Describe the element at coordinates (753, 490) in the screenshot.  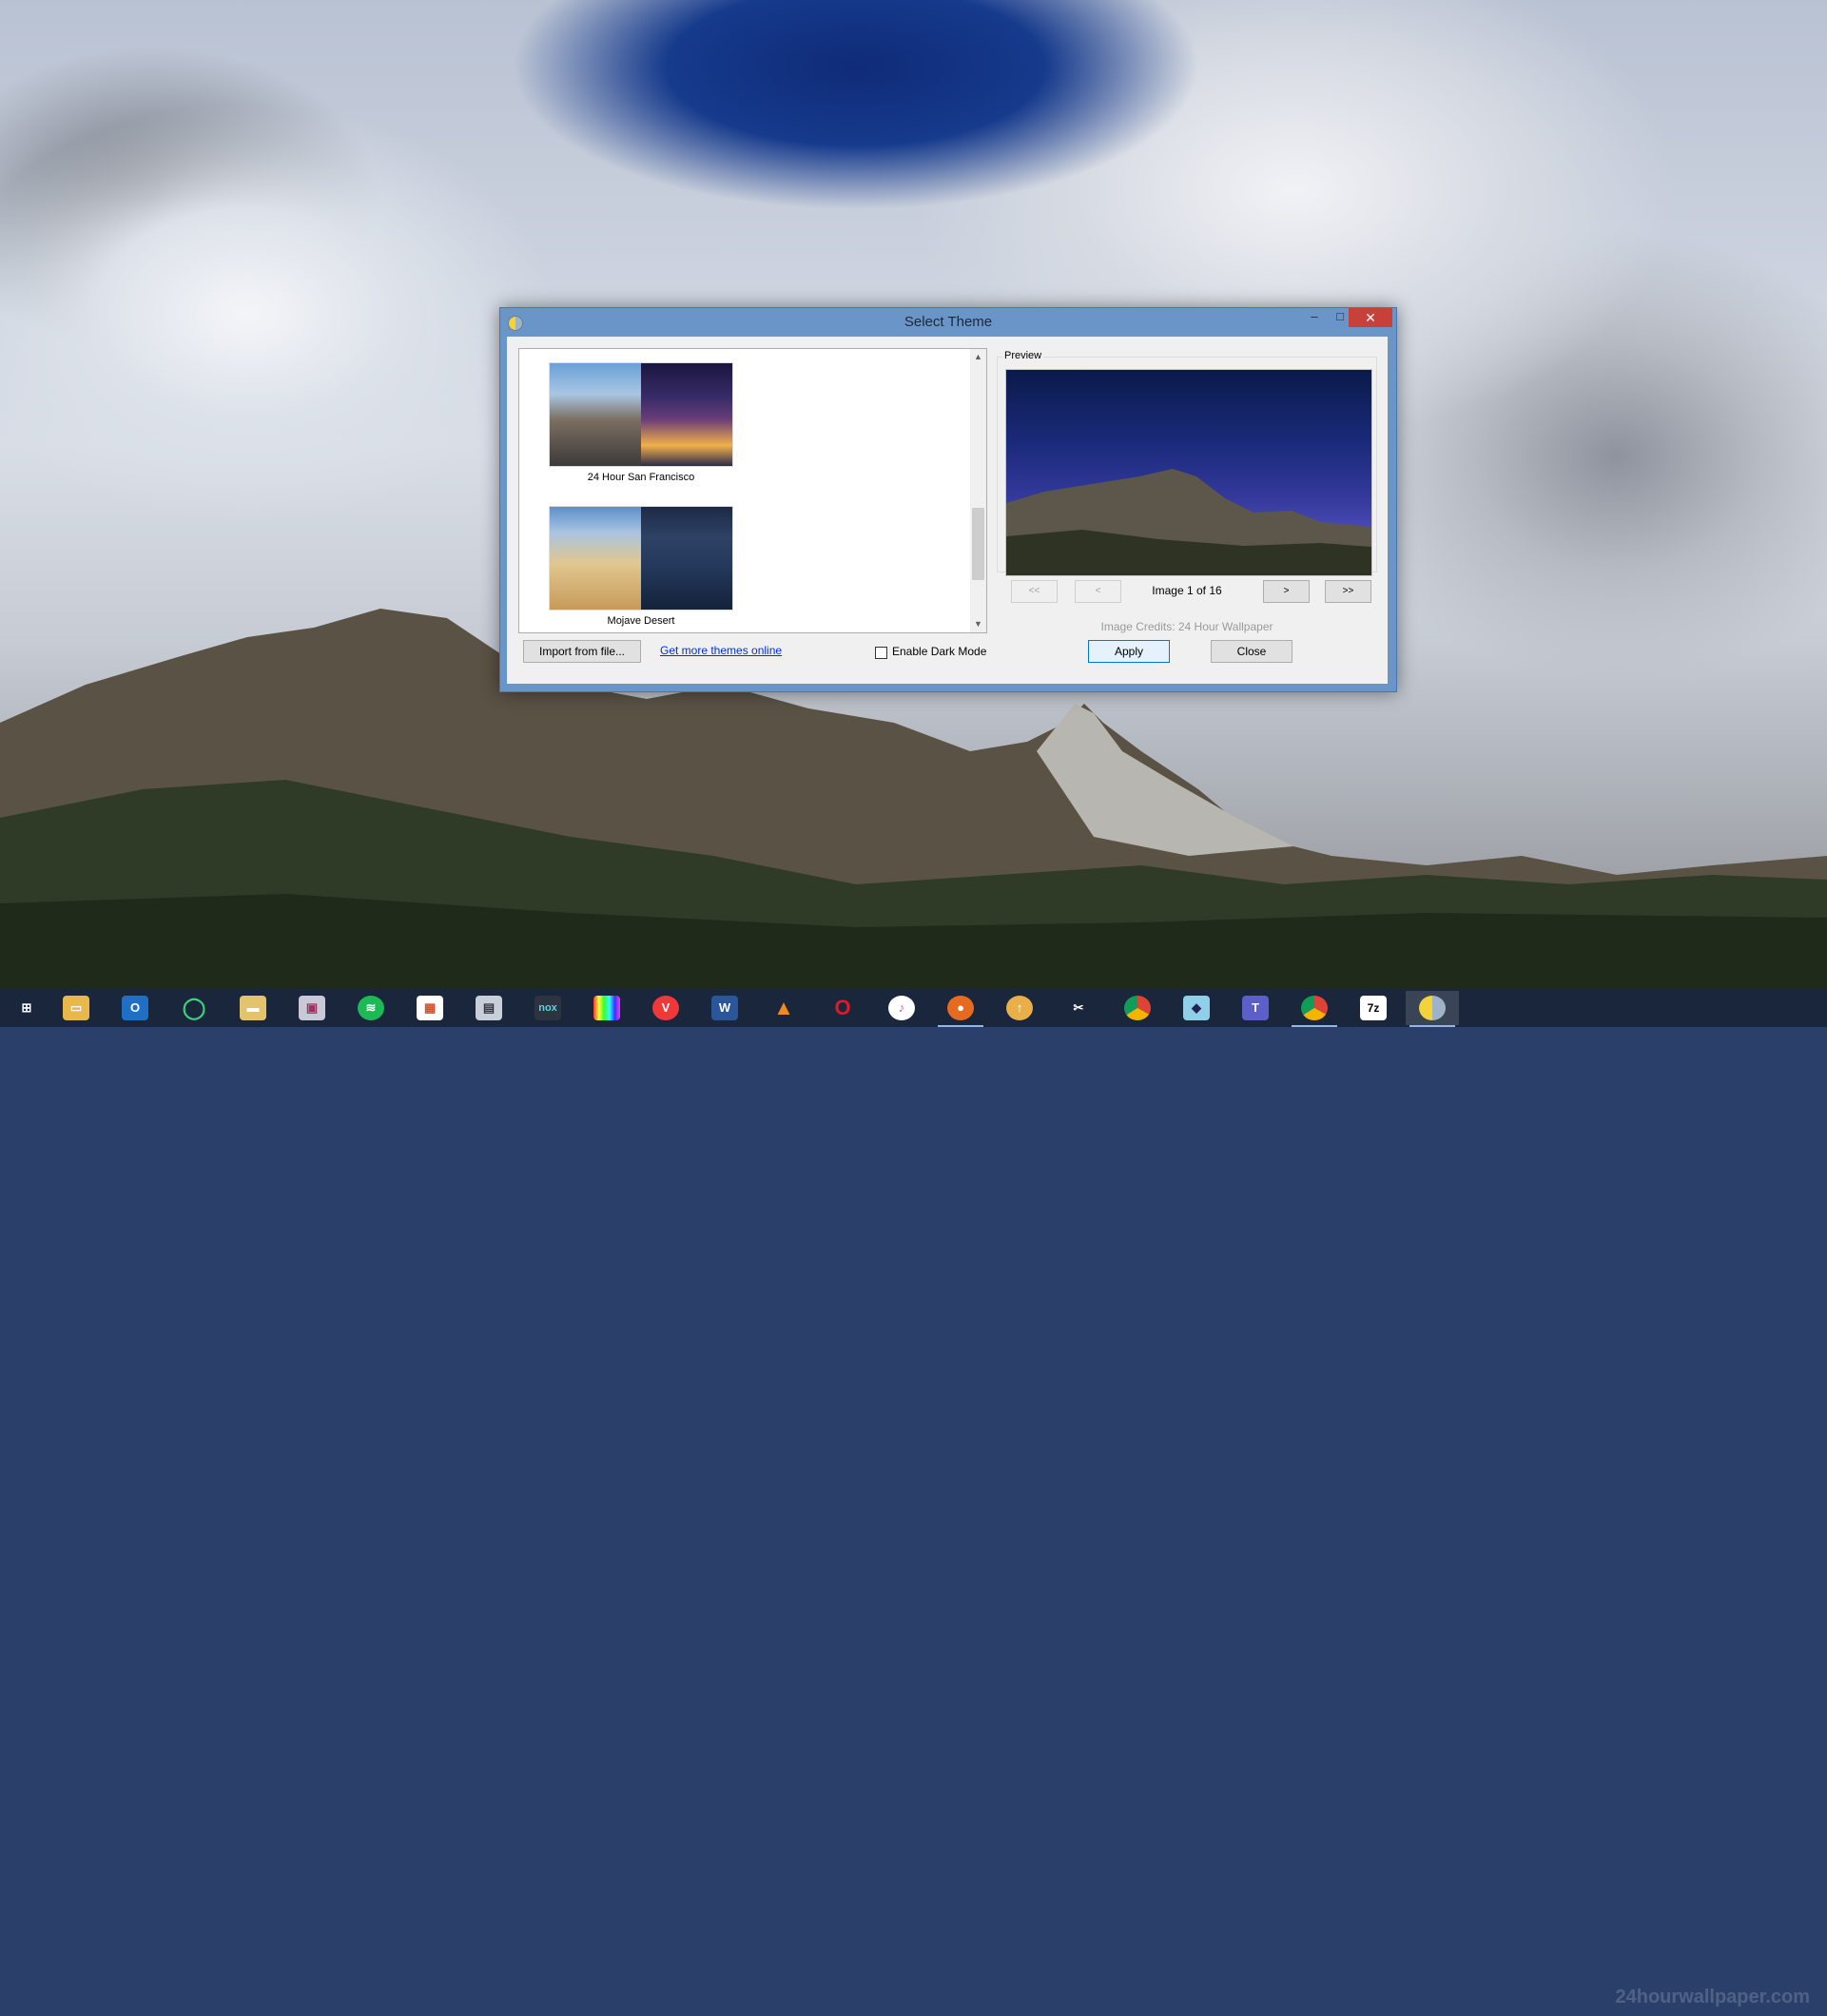
I see `theme-list: 24 Hour San Francisco Mojave Desert ▲ ▼` at that location.